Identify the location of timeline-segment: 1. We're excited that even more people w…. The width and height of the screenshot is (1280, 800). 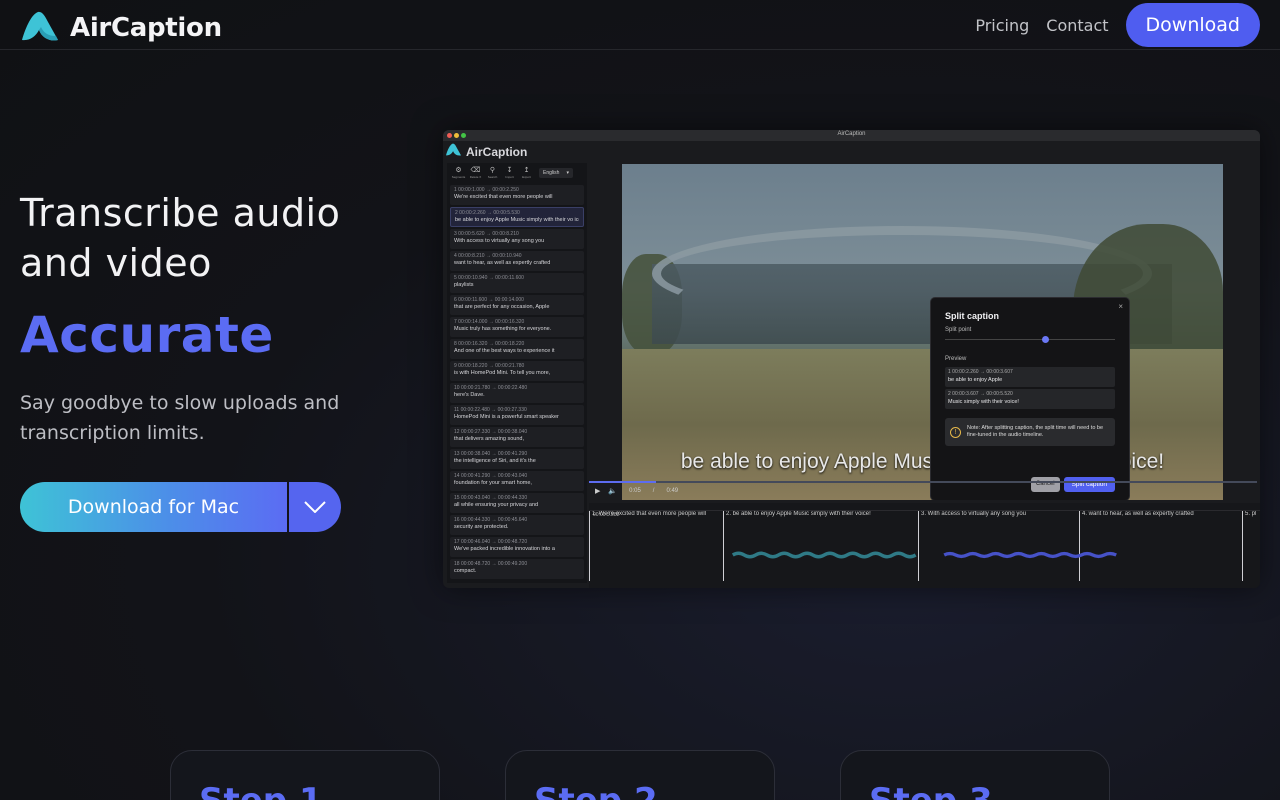
(656, 546).